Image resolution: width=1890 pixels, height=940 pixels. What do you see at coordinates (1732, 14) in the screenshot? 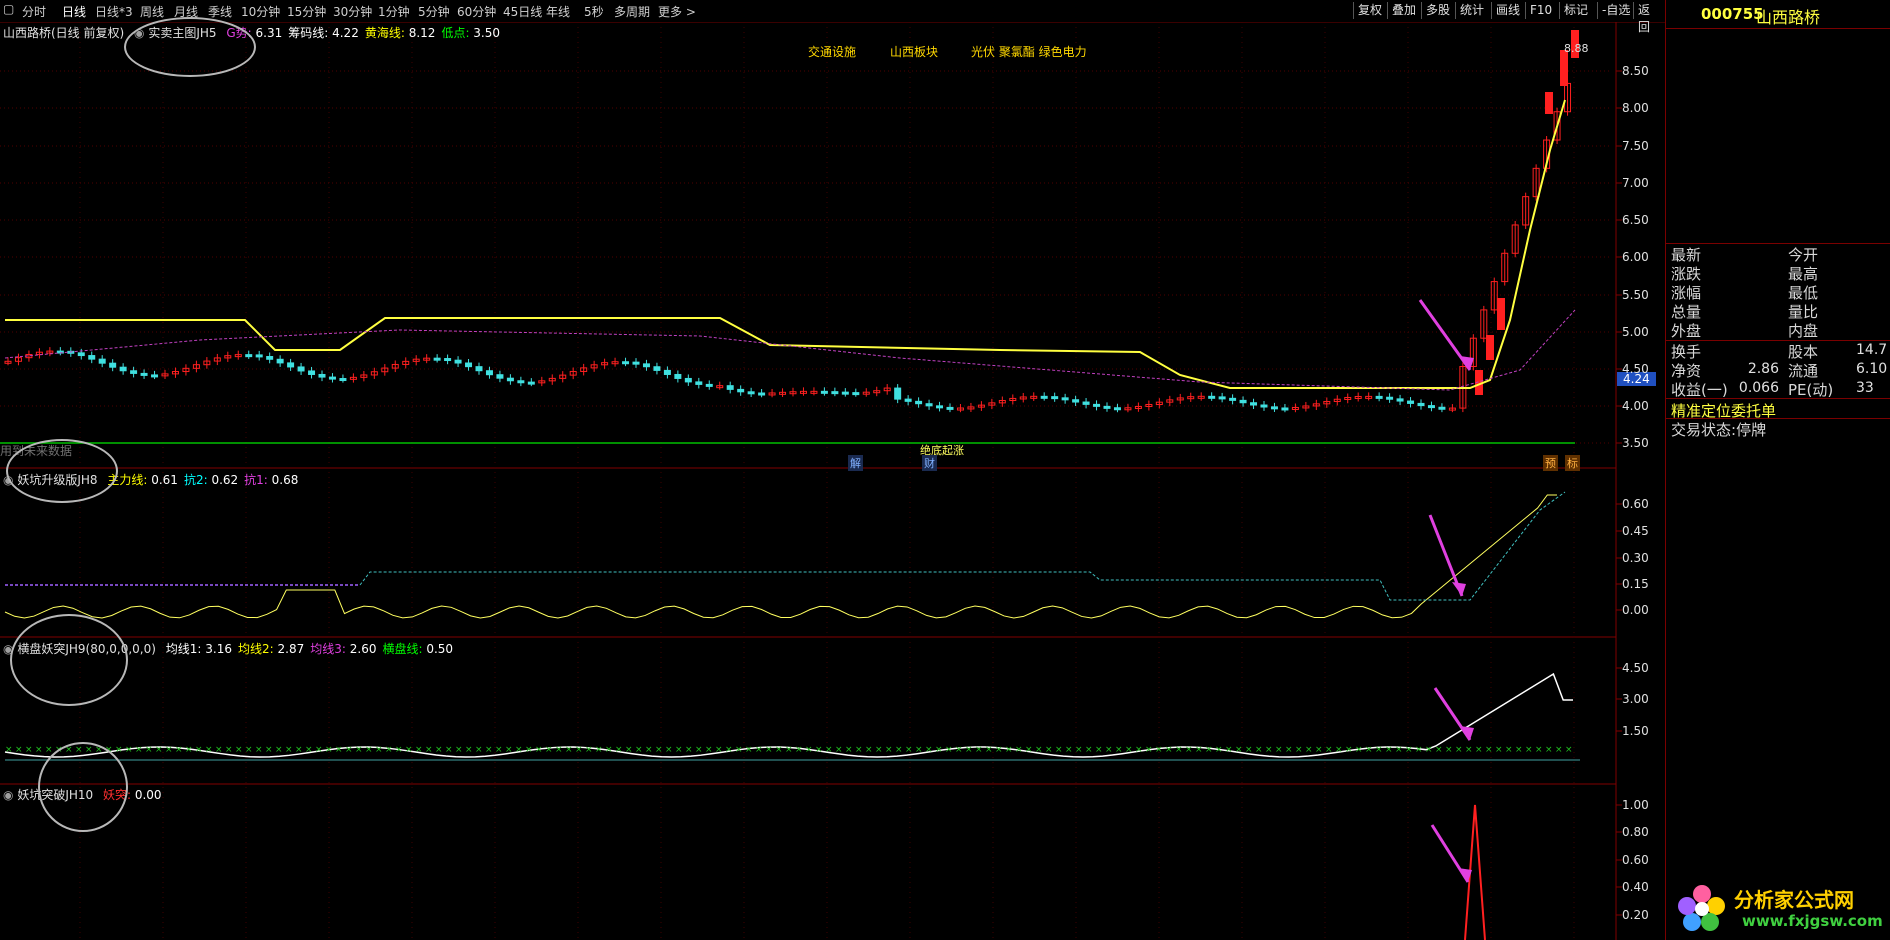
I see `stock-code: 000755` at bounding box center [1732, 14].